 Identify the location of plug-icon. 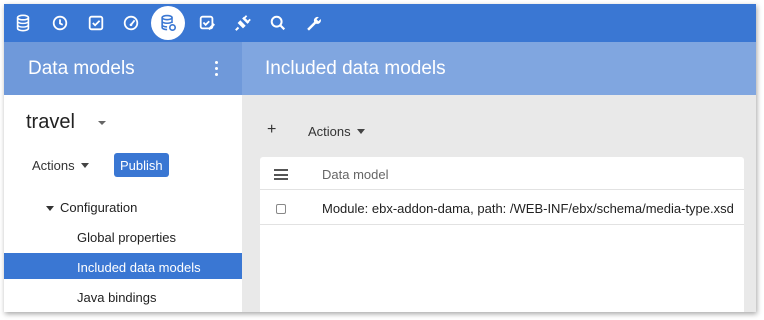
(243, 23).